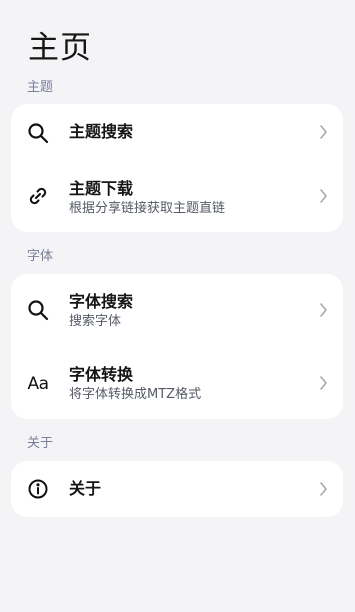 This screenshot has width=355, height=612. Describe the element at coordinates (38, 384) in the screenshot. I see `font-aa-icon: Aa` at that location.